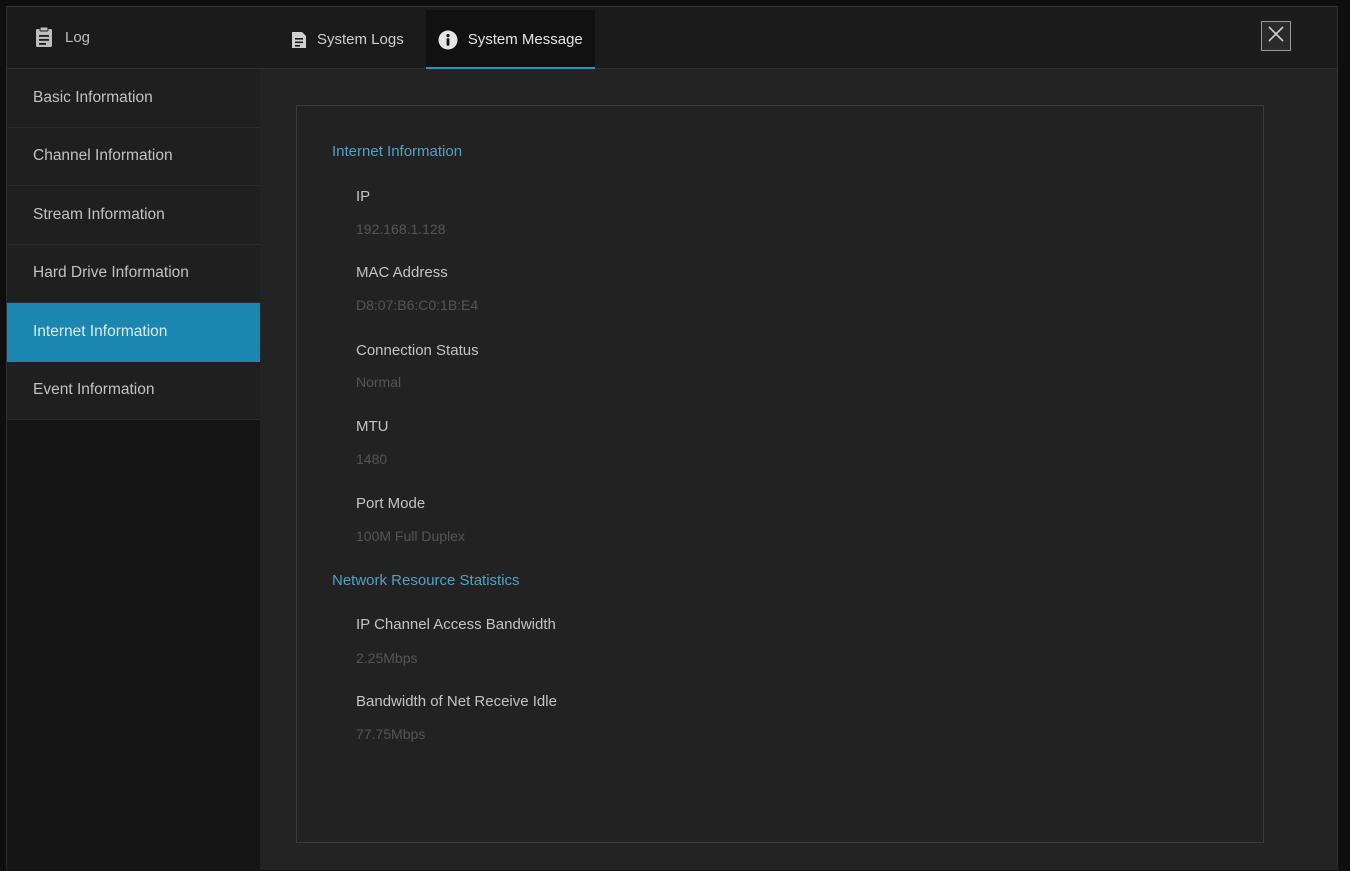 Image resolution: width=1350 pixels, height=871 pixels. I want to click on port-mode-value: 100M Full Duplex, so click(410, 536).